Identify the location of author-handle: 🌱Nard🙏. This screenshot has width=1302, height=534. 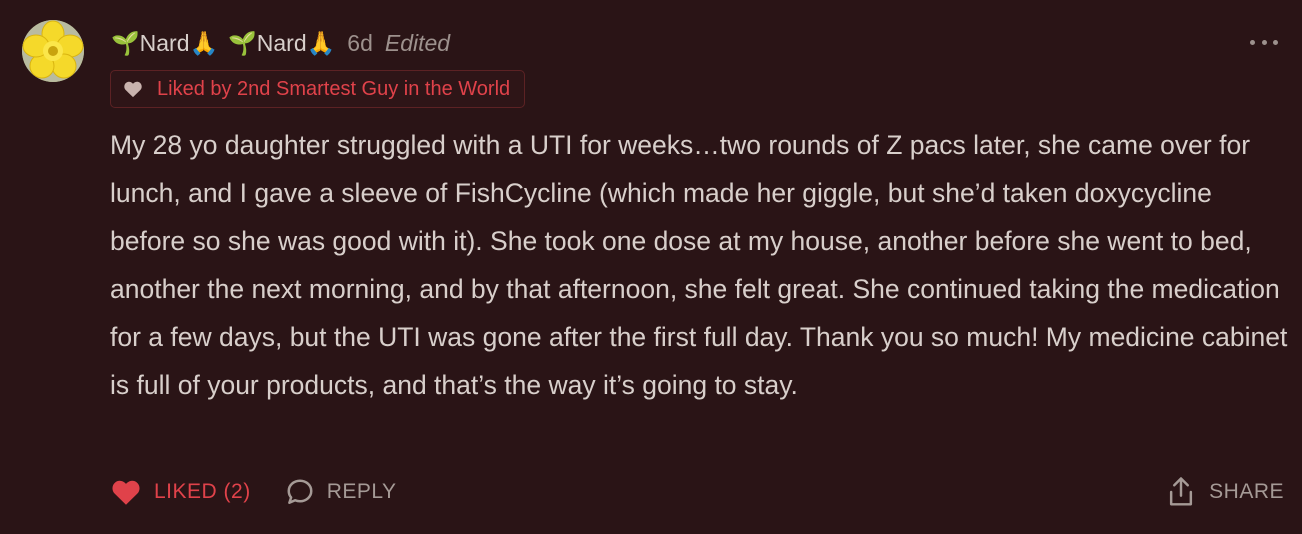
(281, 43).